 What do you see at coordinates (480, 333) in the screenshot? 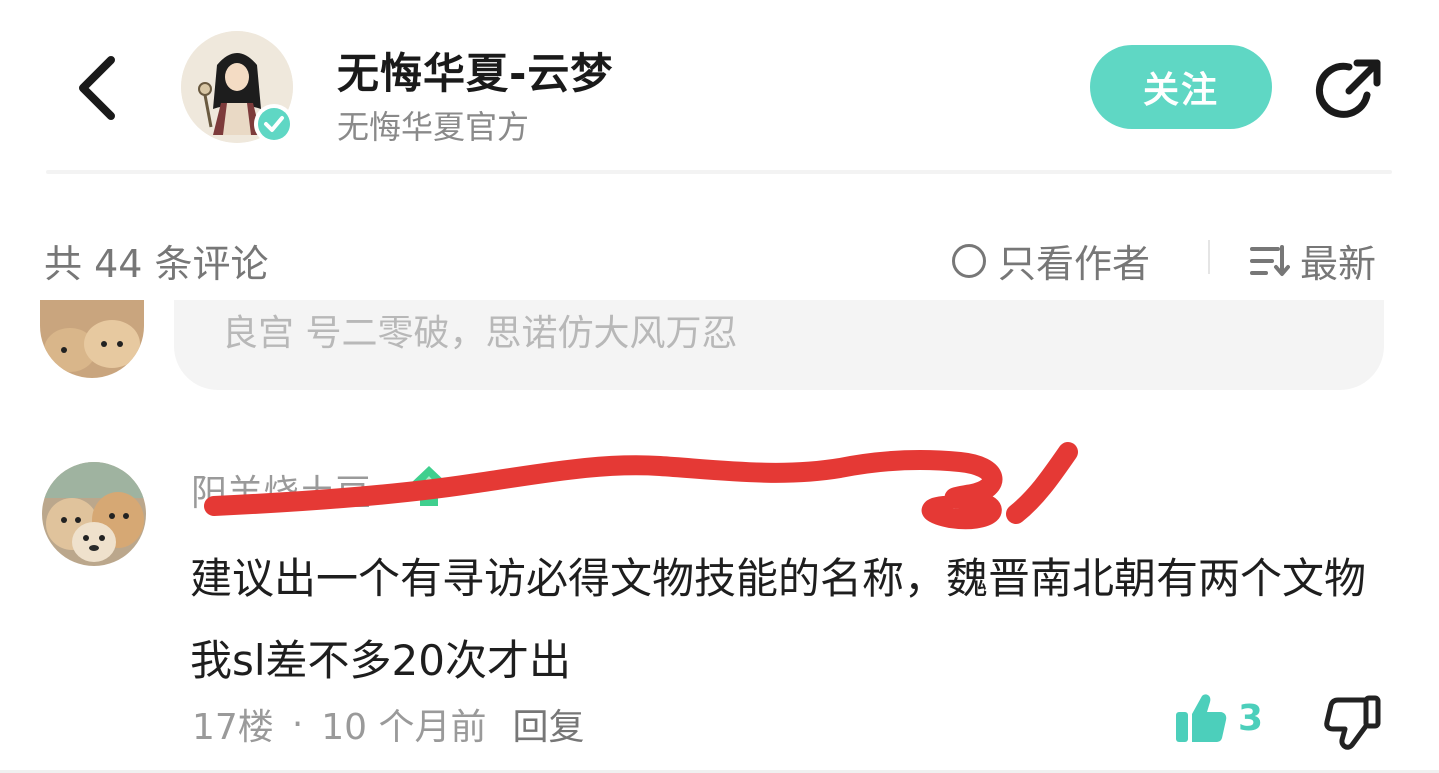
I see `previous-comment-text: 良宫 号二零破，思诺仿大风万忍` at bounding box center [480, 333].